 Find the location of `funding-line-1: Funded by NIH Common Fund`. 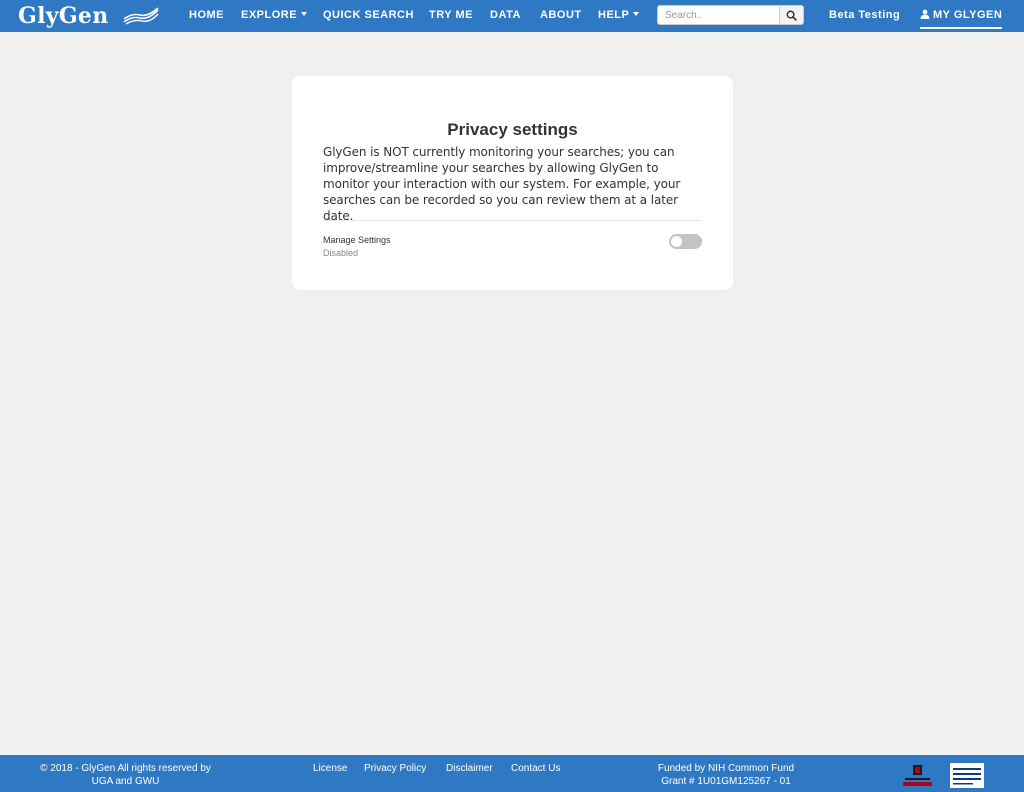

funding-line-1: Funded by NIH Common Fund is located at coordinates (726, 768).